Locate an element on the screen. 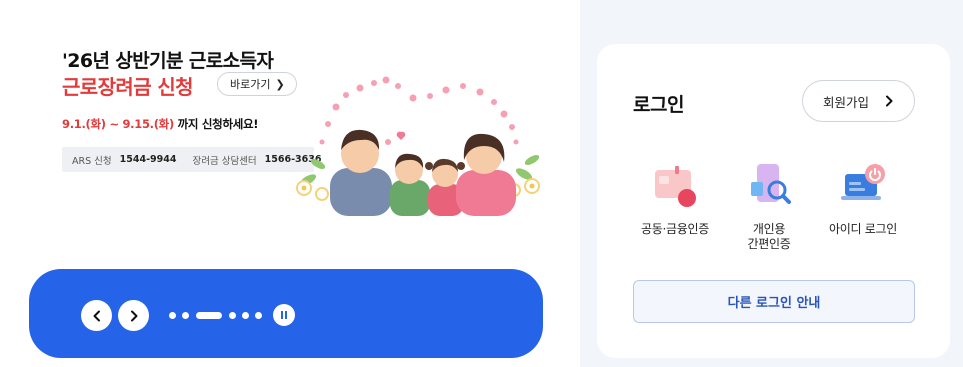 This screenshot has height=367, width=963. contact-info-bar: ARS 신청 1544-9944 장려금 상담센터 1566-3636 is located at coordinates (192, 159).